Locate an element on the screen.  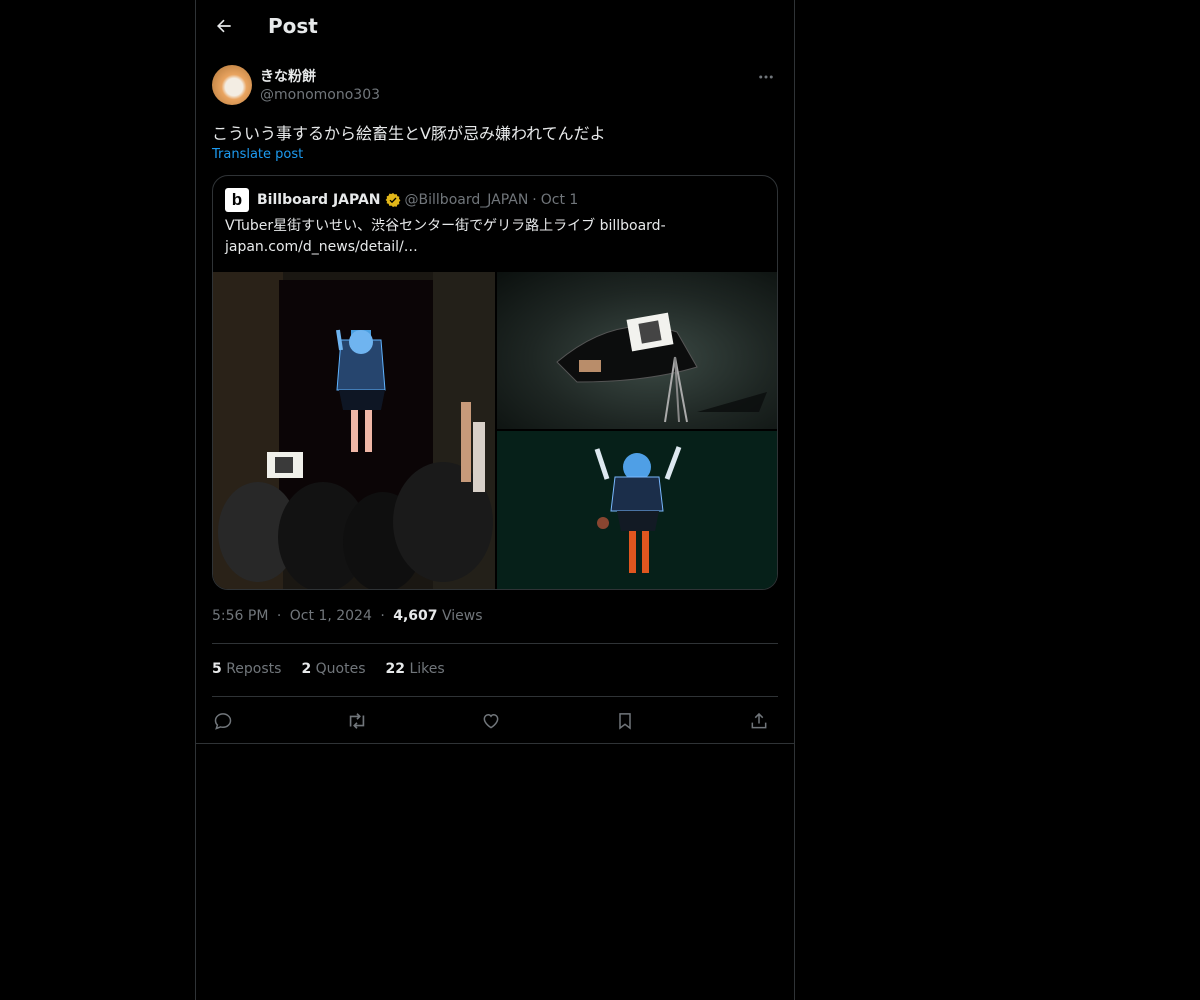
views-count: 4,607 is located at coordinates (415, 616).